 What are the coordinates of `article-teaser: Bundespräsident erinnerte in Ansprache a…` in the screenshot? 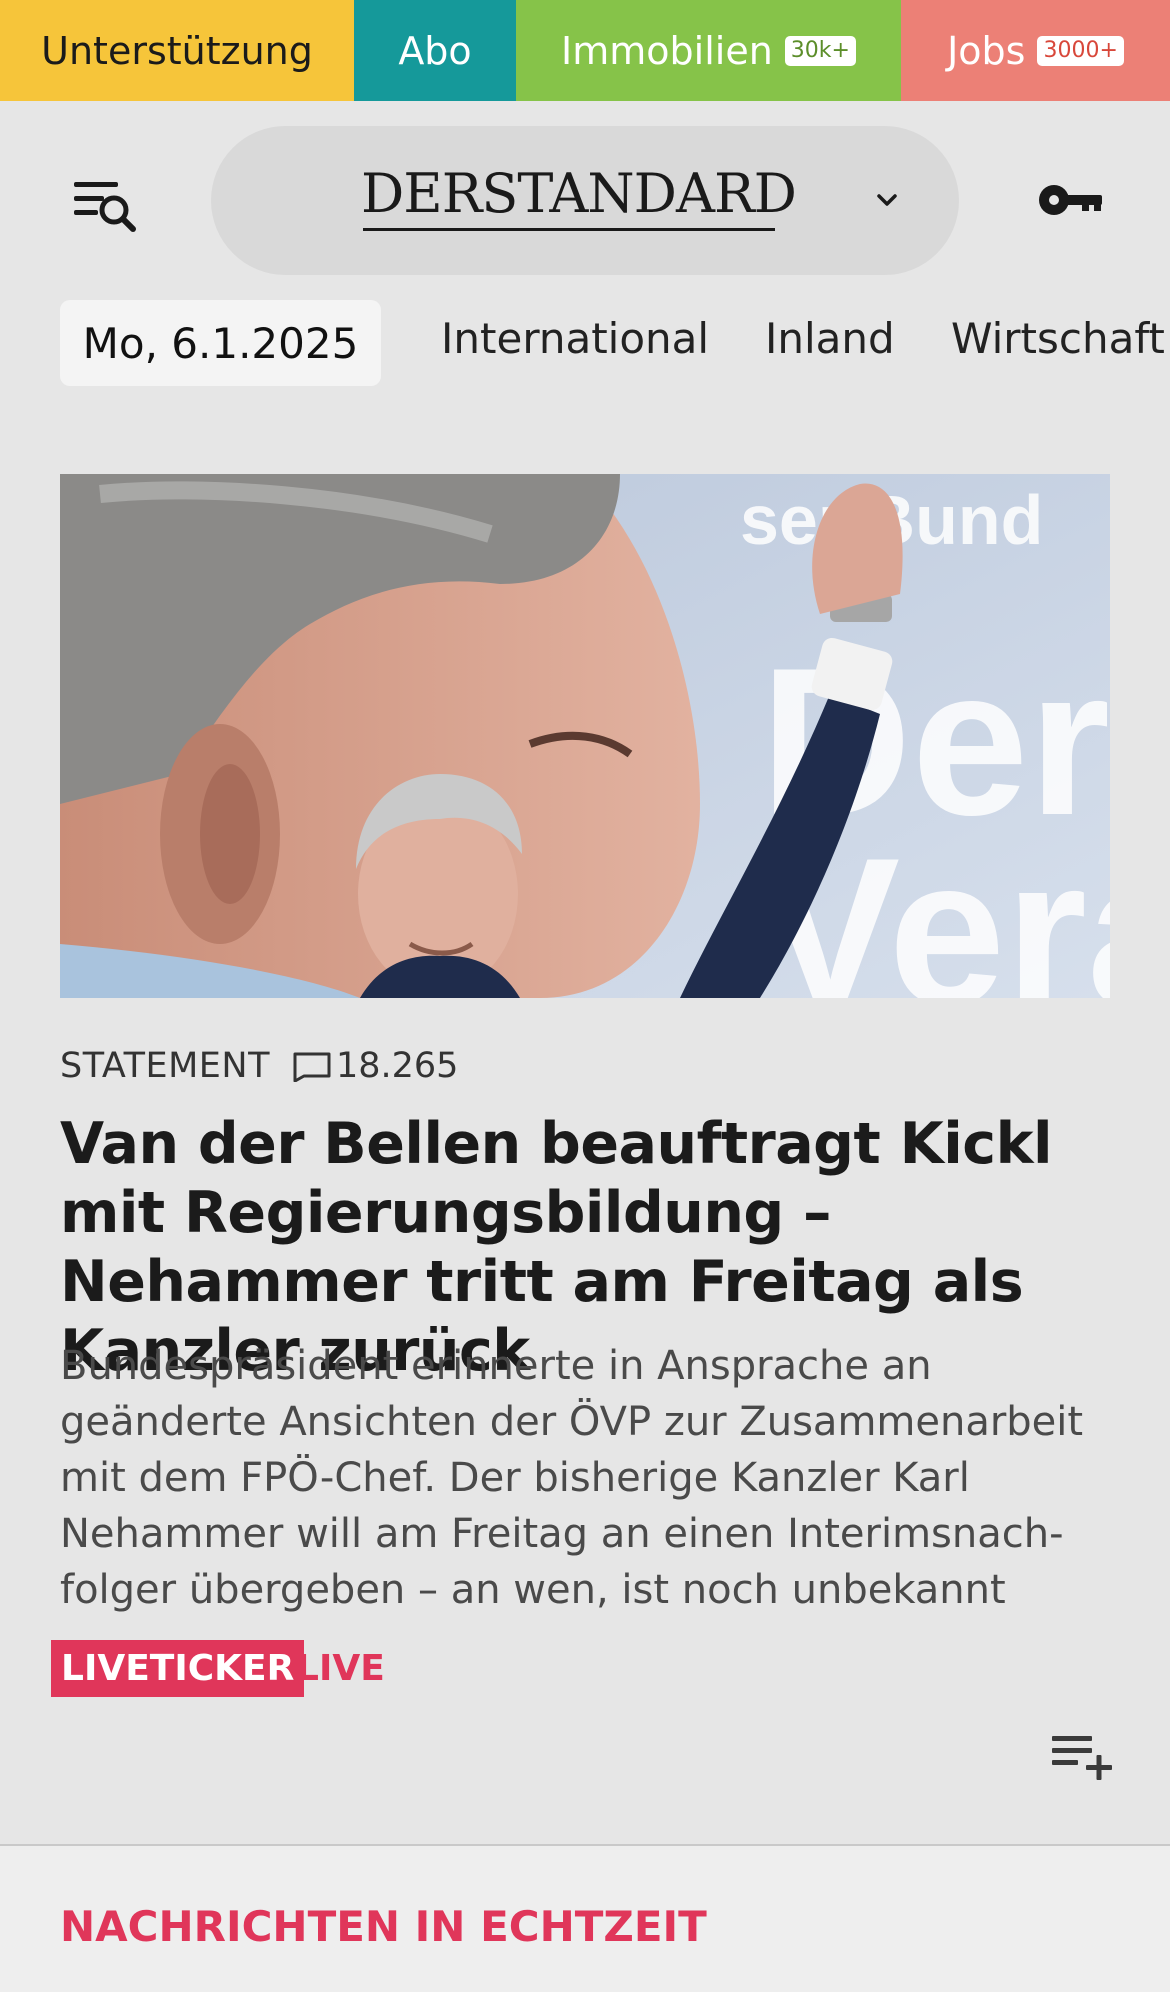 It's located at (585, 1478).